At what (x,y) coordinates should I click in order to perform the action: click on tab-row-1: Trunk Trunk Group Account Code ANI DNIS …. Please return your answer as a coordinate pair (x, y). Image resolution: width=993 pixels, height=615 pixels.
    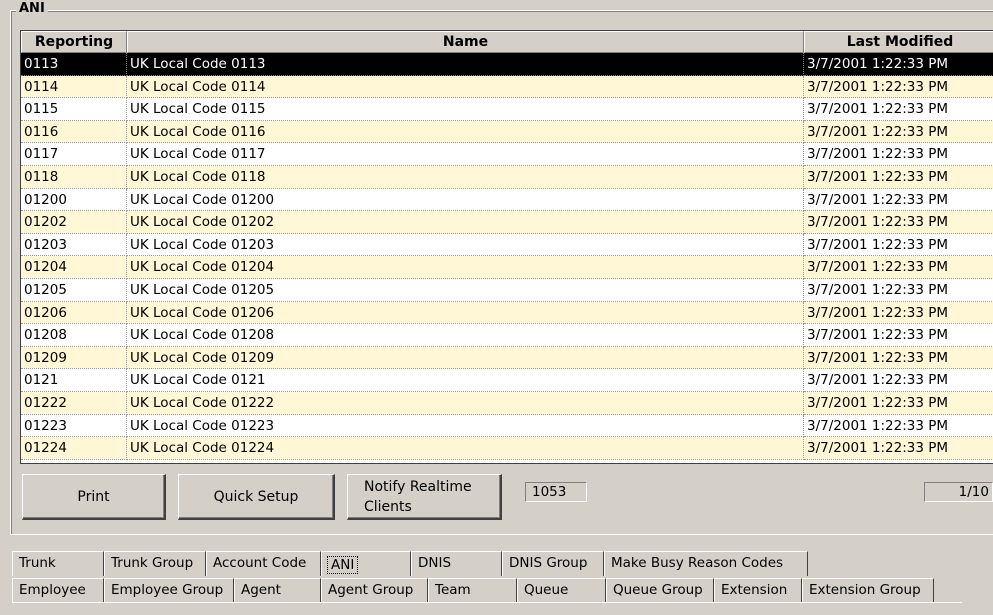
    Looking at the image, I should click on (410, 563).